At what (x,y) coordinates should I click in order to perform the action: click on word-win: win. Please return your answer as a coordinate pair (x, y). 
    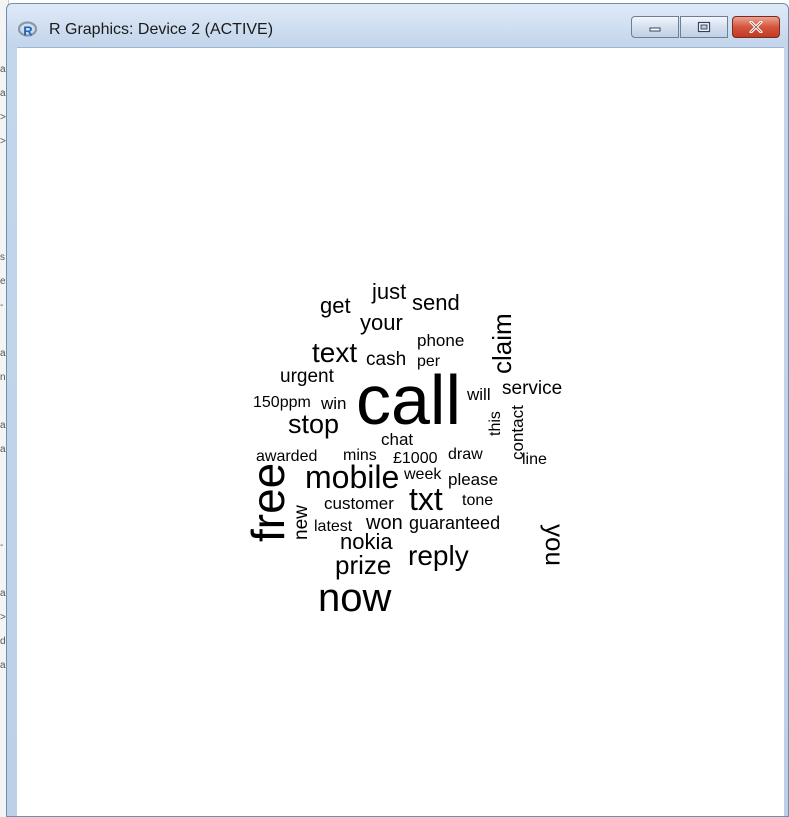
    Looking at the image, I should click on (333, 403).